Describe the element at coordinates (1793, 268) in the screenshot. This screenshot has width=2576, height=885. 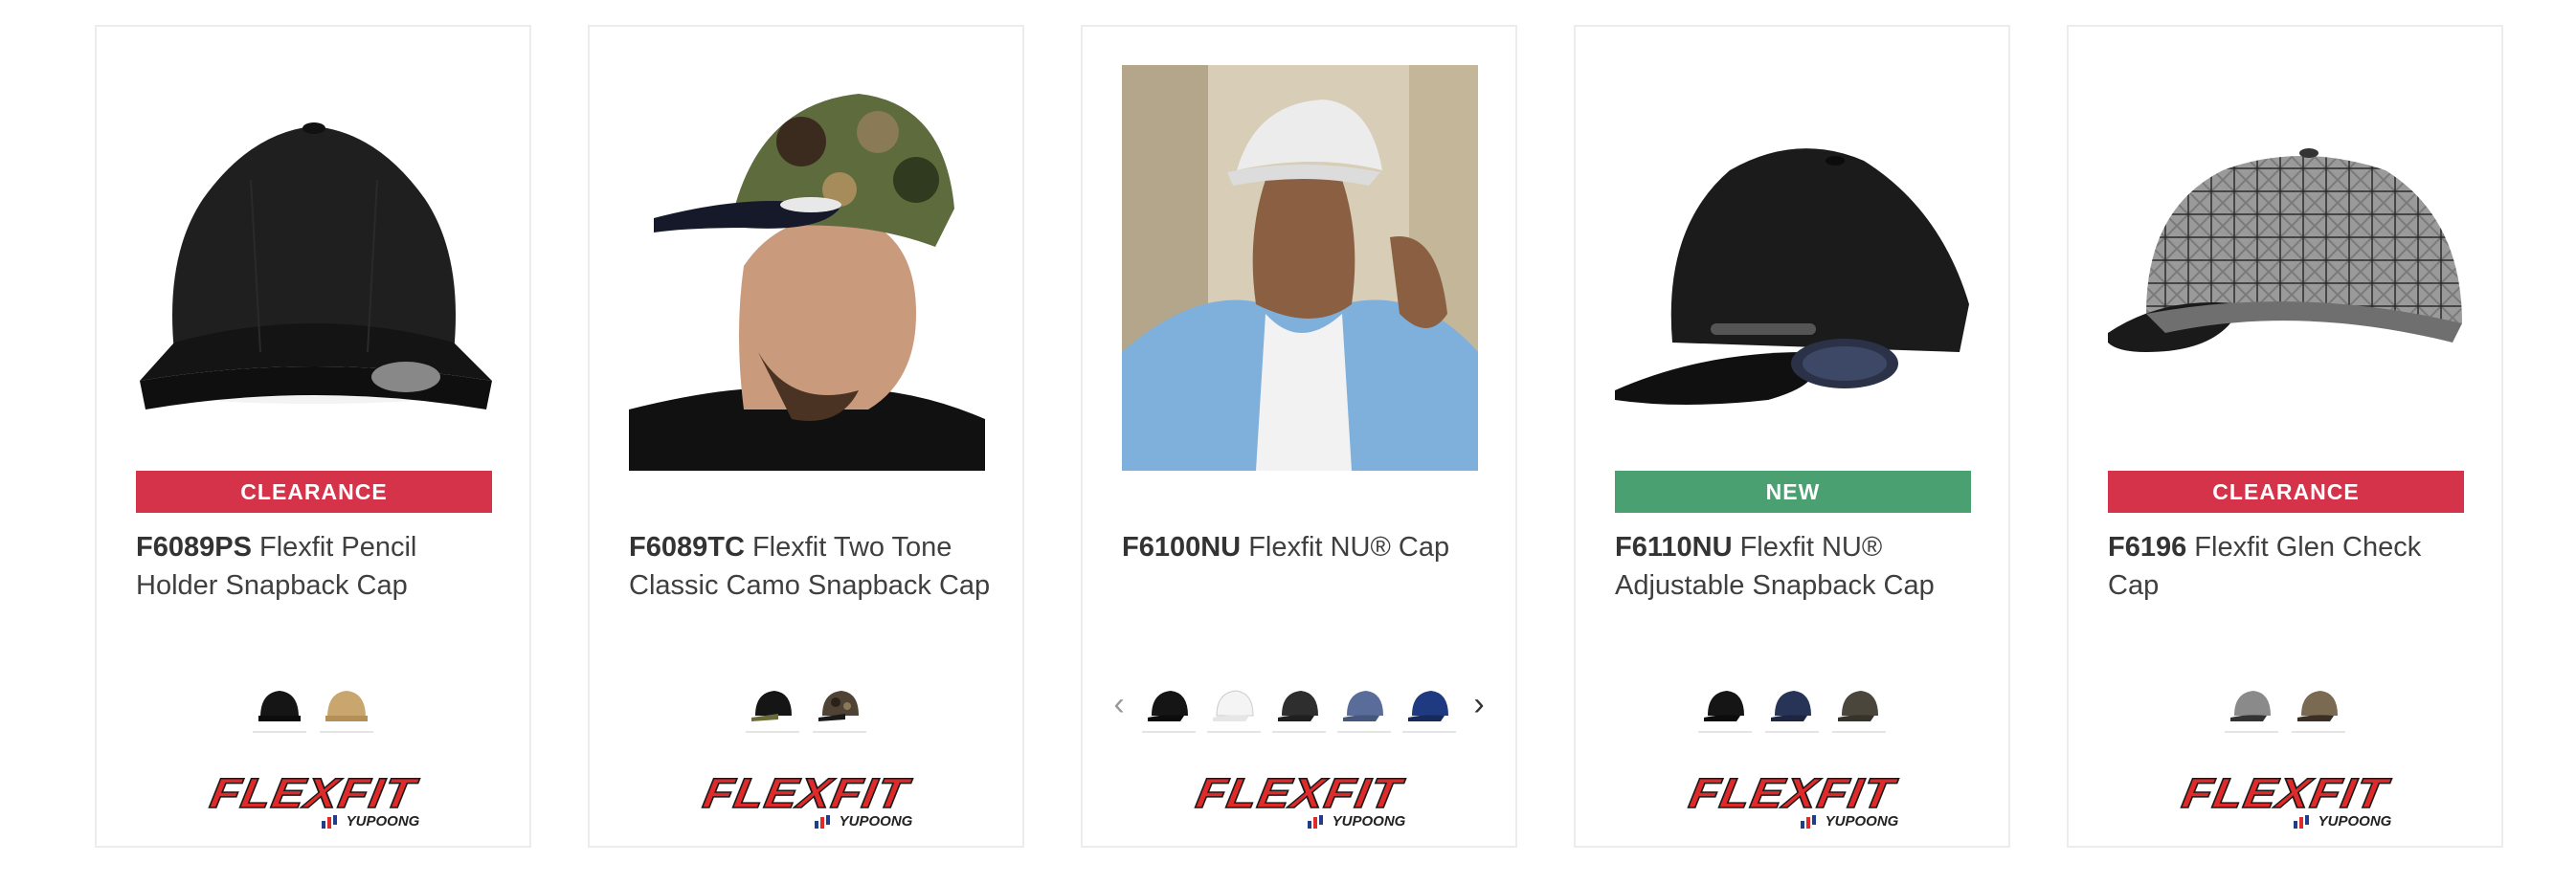
I see `product-image-black-adjustable-cap` at that location.